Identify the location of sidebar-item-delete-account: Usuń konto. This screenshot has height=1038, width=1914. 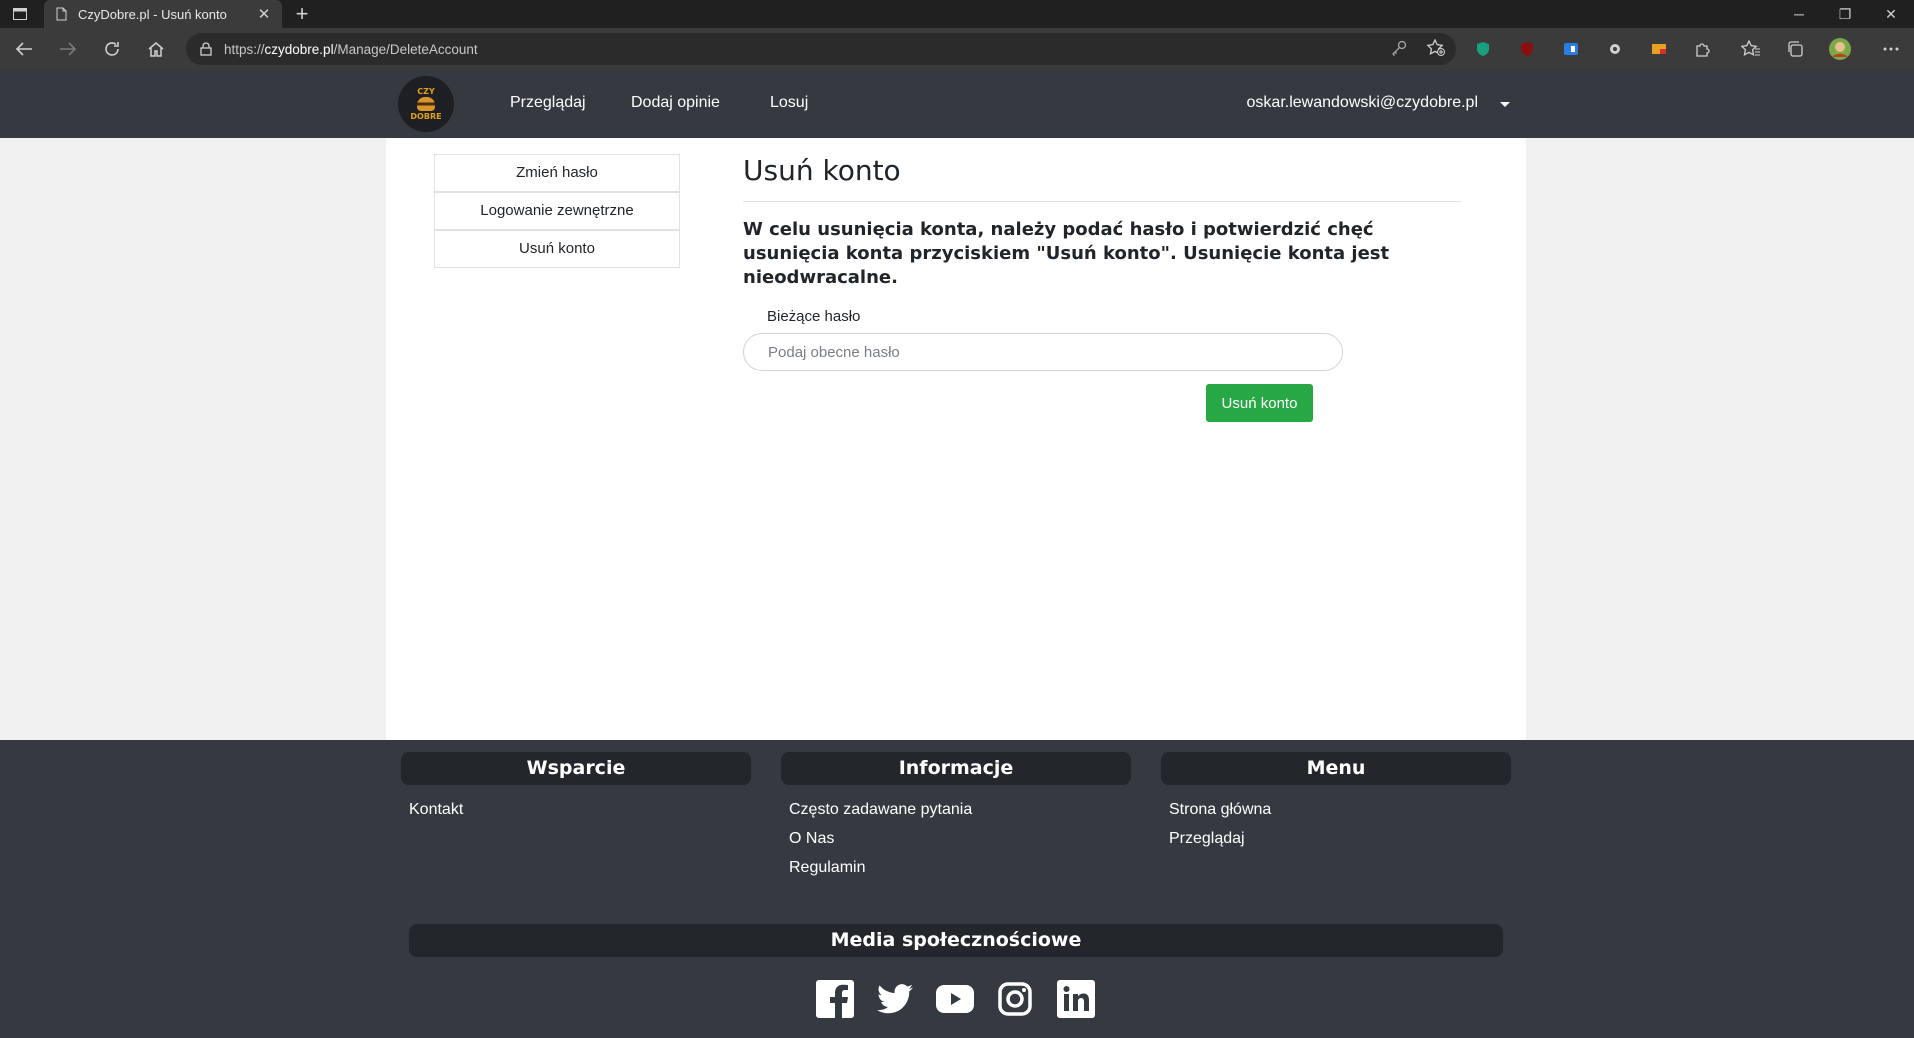
(557, 249).